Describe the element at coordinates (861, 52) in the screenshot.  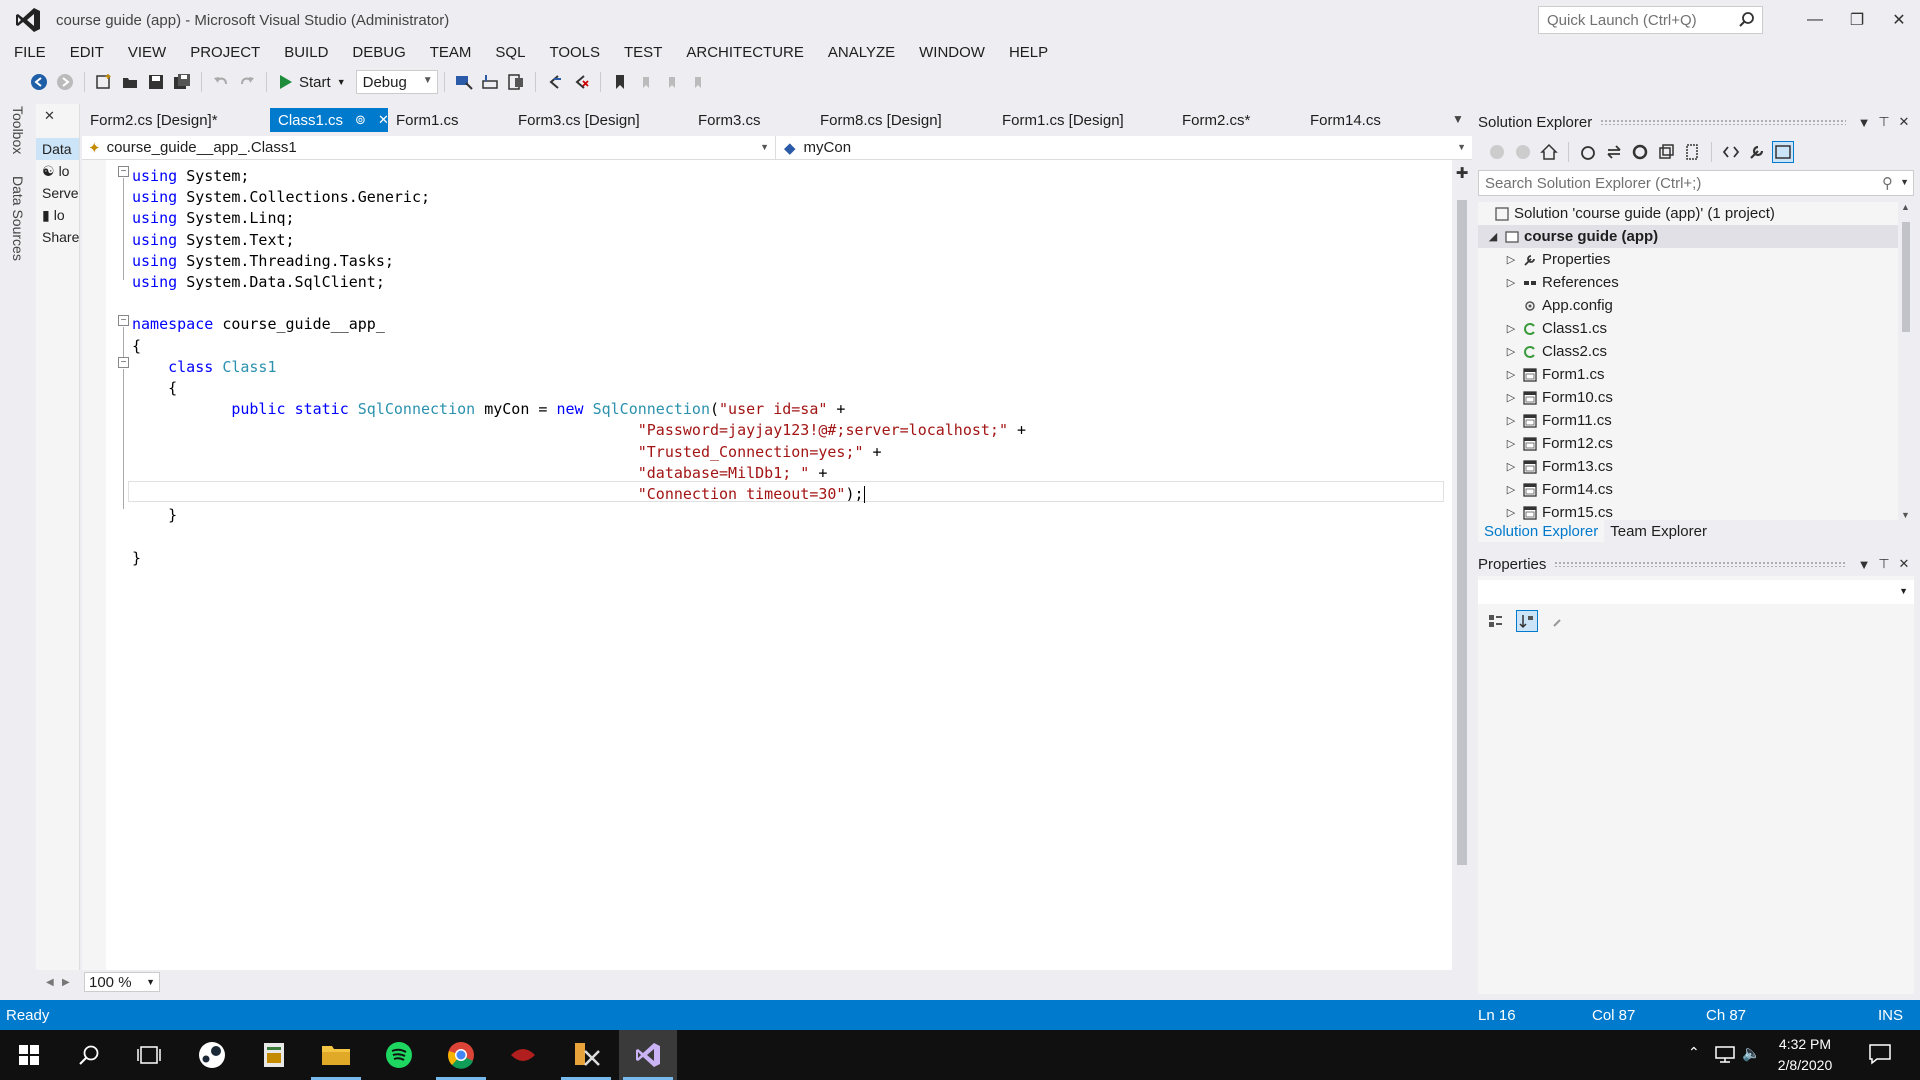
I see `menu-analyze: ANALYZE` at that location.